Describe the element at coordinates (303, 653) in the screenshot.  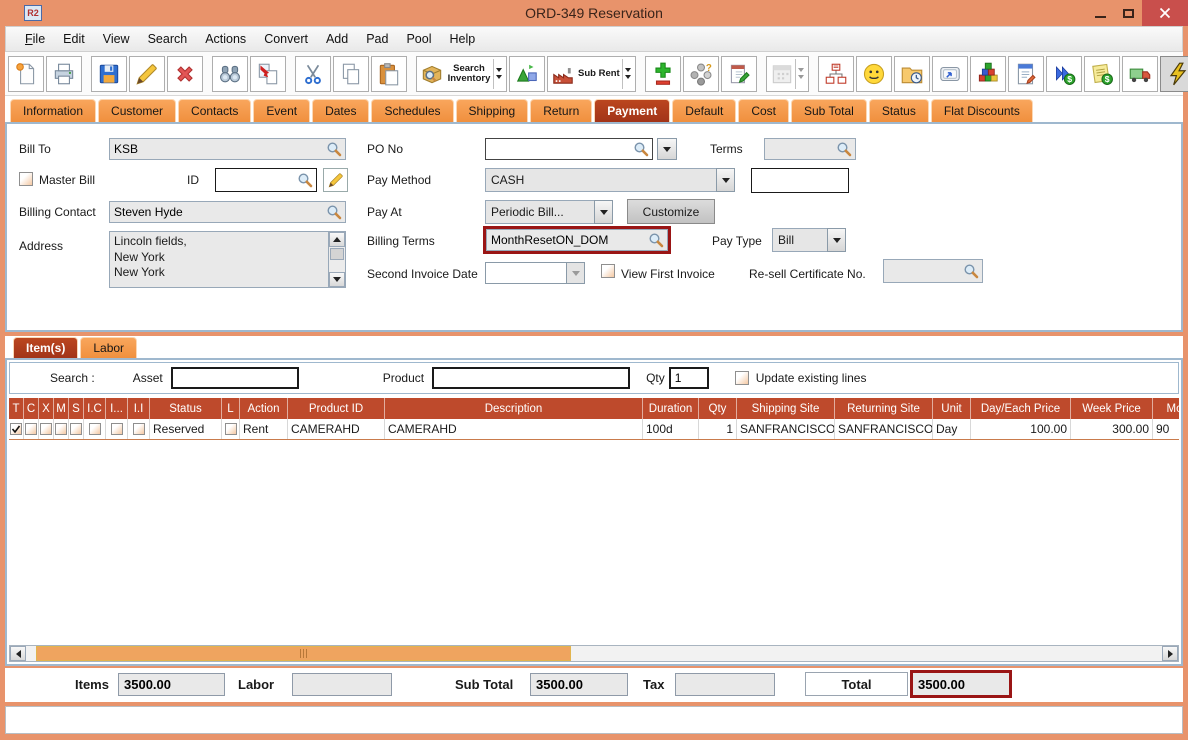
I see `scrollbar-thumb` at that location.